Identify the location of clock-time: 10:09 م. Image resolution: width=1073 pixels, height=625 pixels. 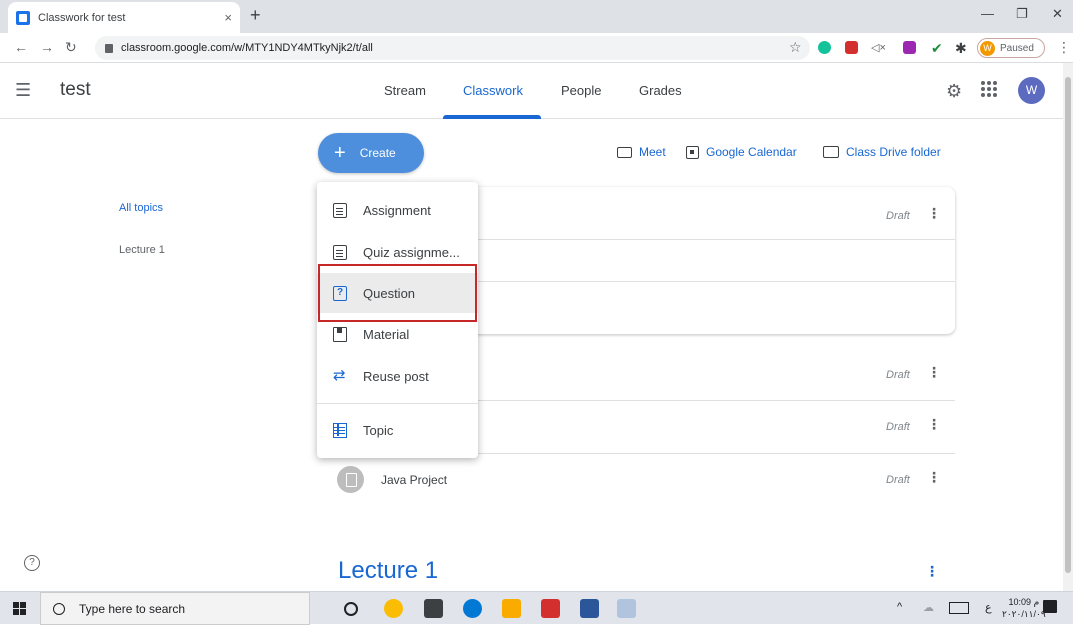
(1024, 602).